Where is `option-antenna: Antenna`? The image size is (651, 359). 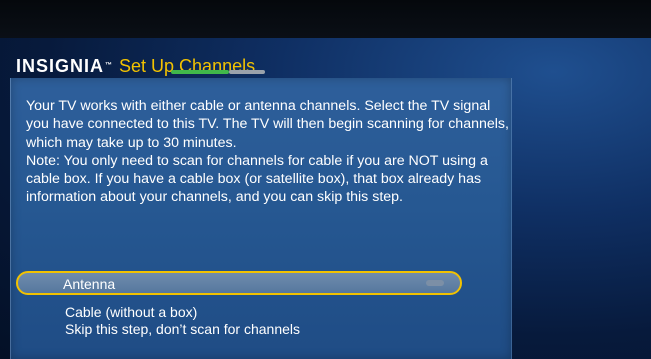
option-antenna: Antenna is located at coordinates (239, 283).